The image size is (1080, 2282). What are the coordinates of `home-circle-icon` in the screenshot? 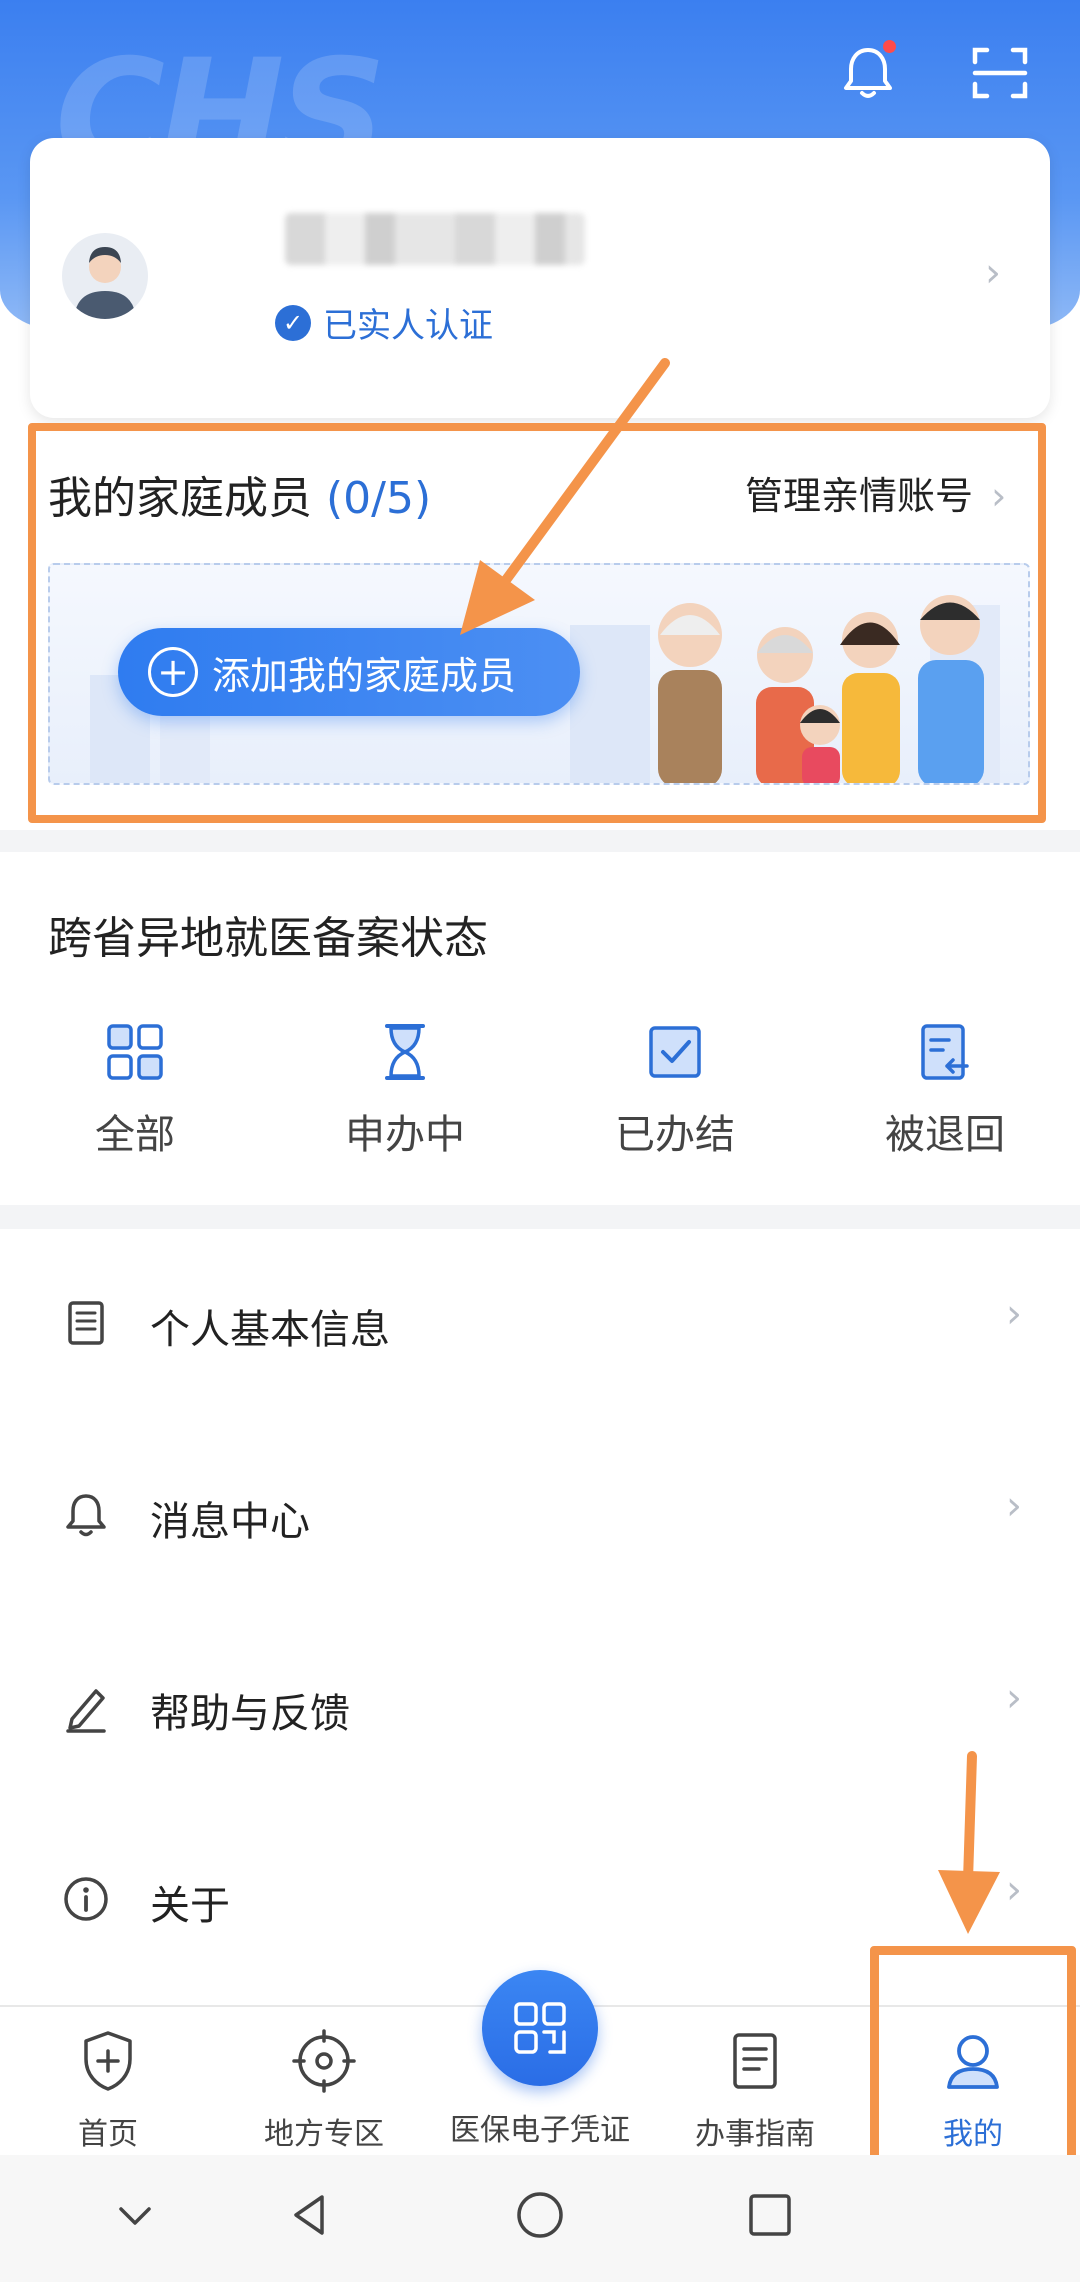 It's located at (540, 2215).